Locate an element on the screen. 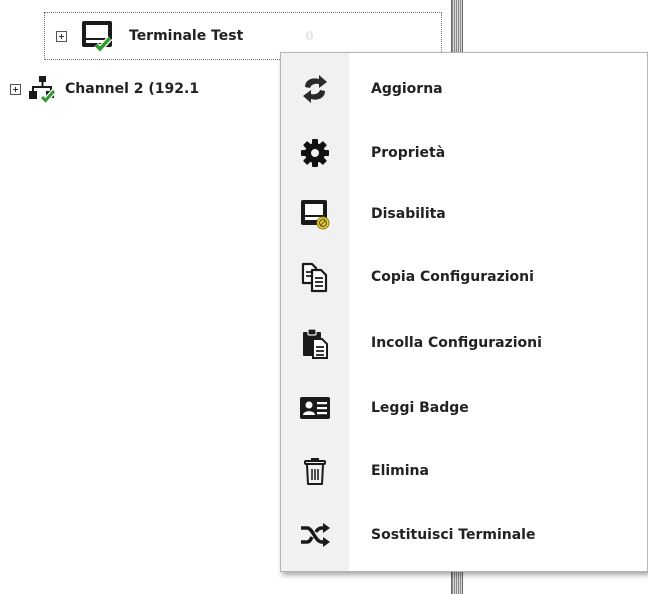  tree-node-label: Terminale Test is located at coordinates (186, 36).